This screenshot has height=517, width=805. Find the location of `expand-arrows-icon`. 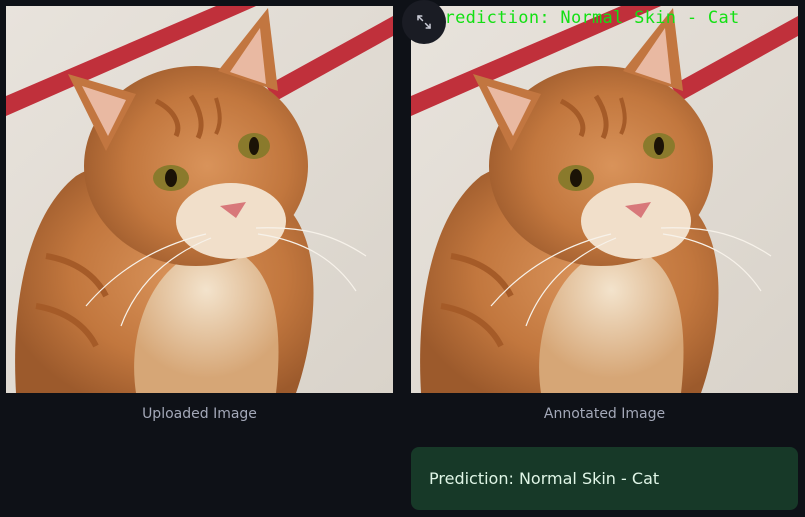

expand-arrows-icon is located at coordinates (424, 22).